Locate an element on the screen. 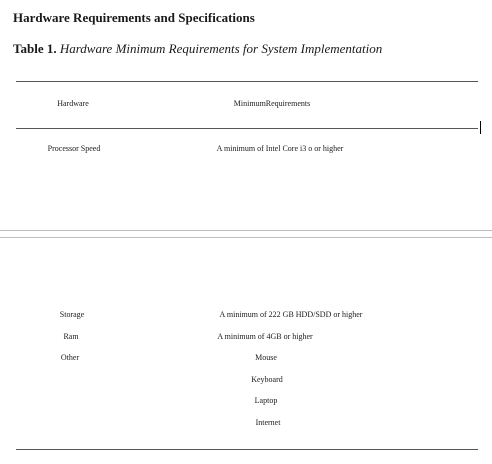 The height and width of the screenshot is (464, 492). row-requirement-mouse: Mouse is located at coordinates (266, 357).